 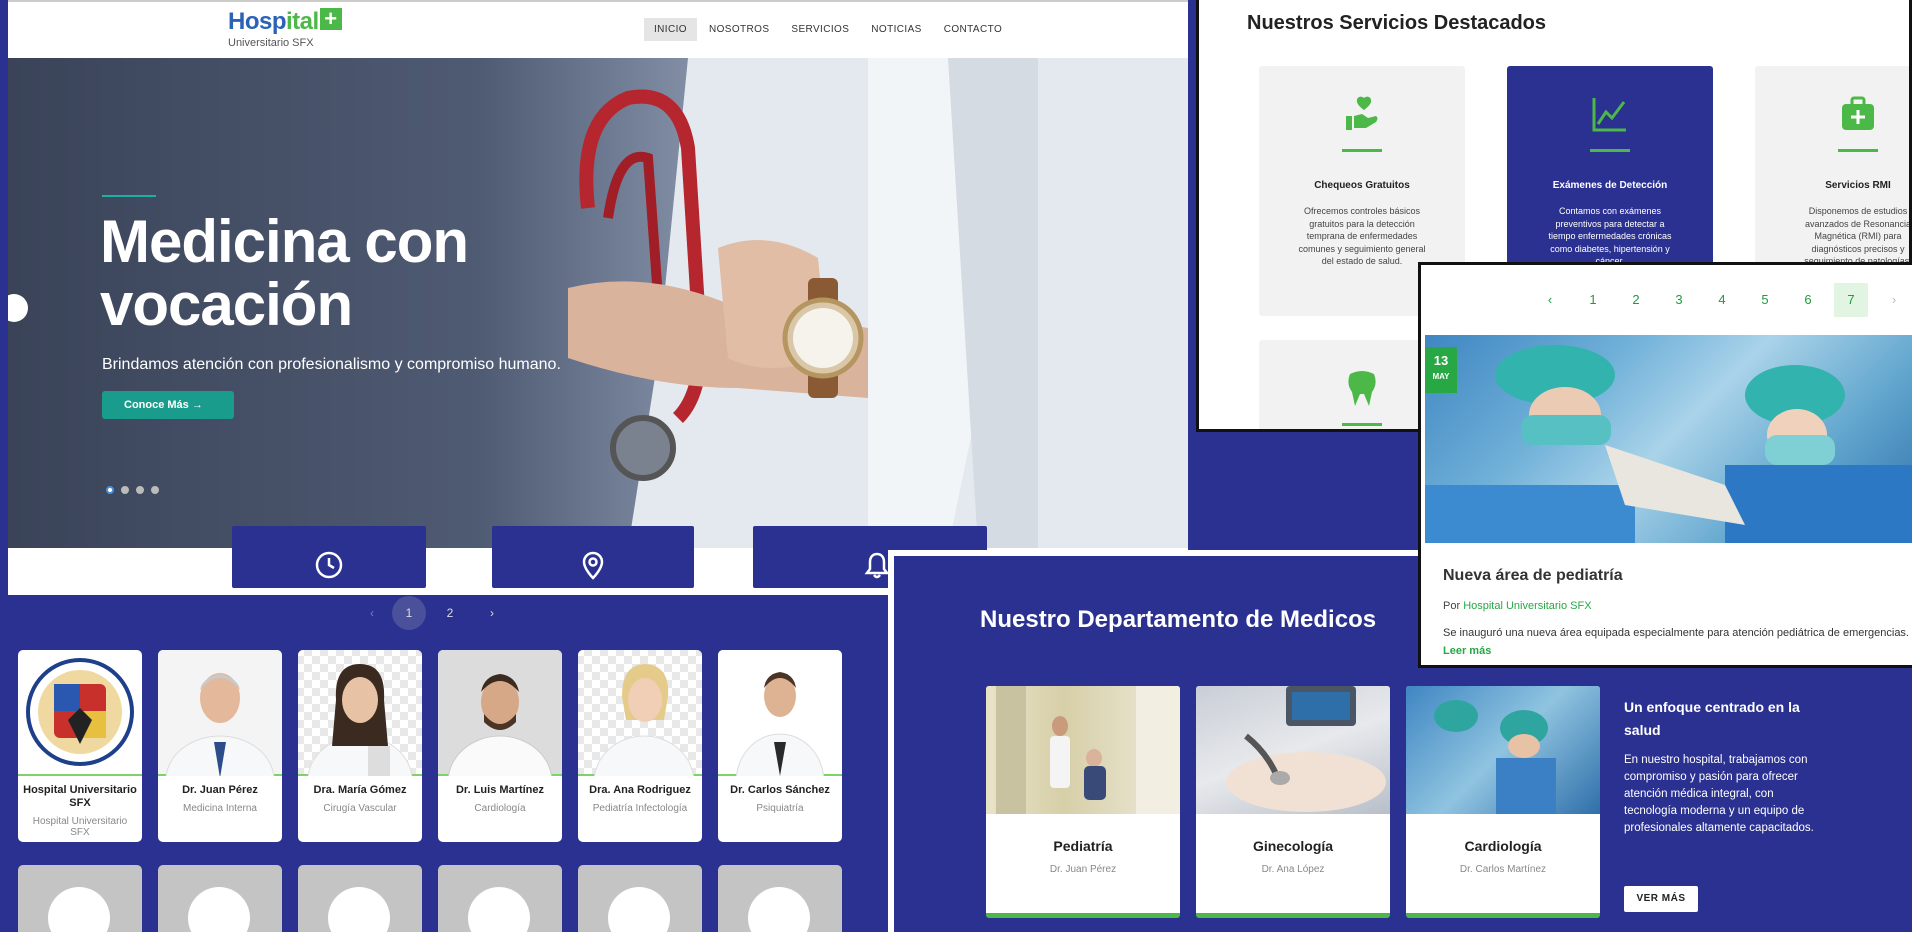 I want to click on logo-word-2: ital, so click(x=302, y=21).